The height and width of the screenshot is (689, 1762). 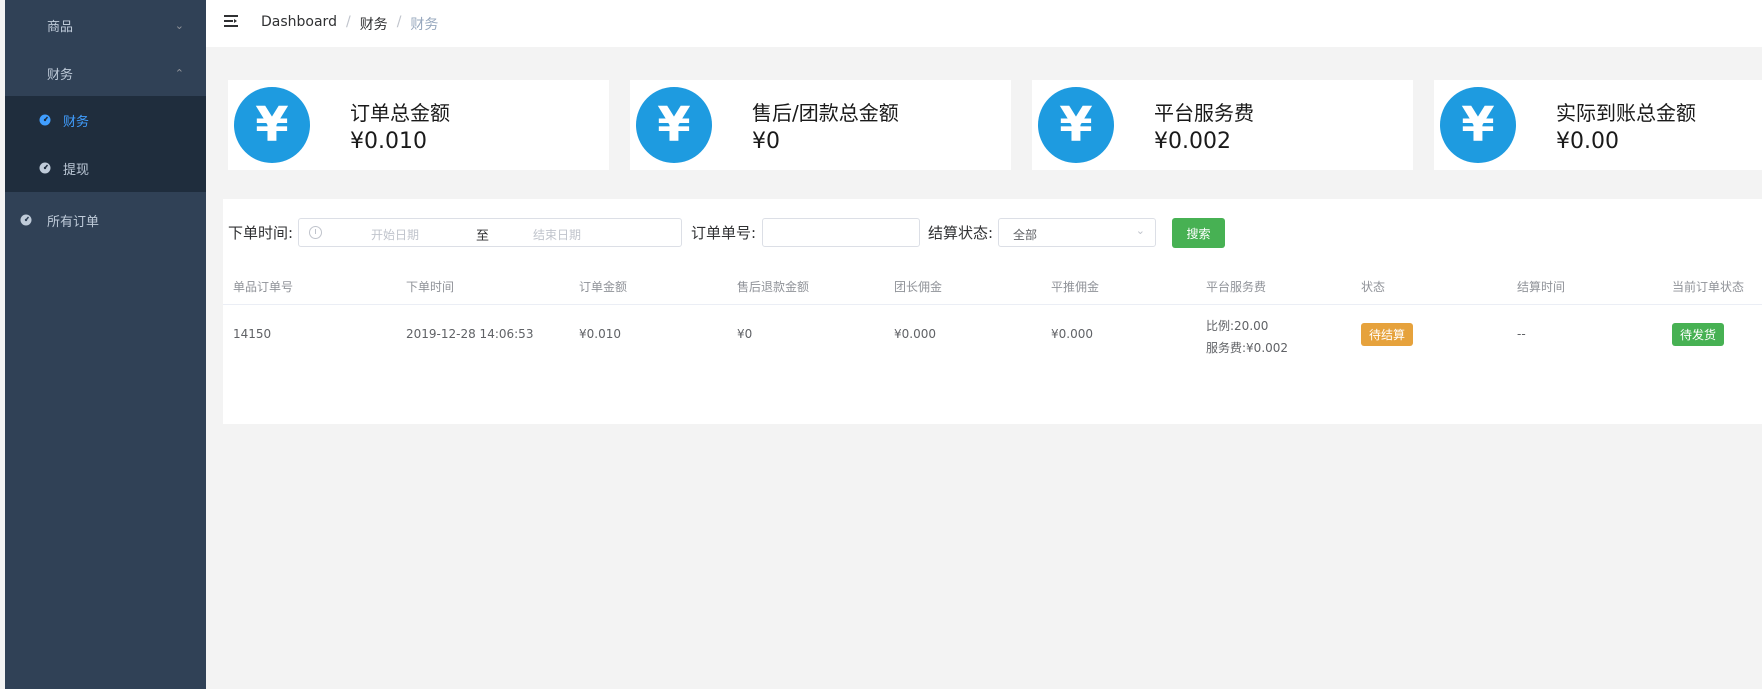 I want to click on column-header: 结算时间, so click(x=1541, y=287).